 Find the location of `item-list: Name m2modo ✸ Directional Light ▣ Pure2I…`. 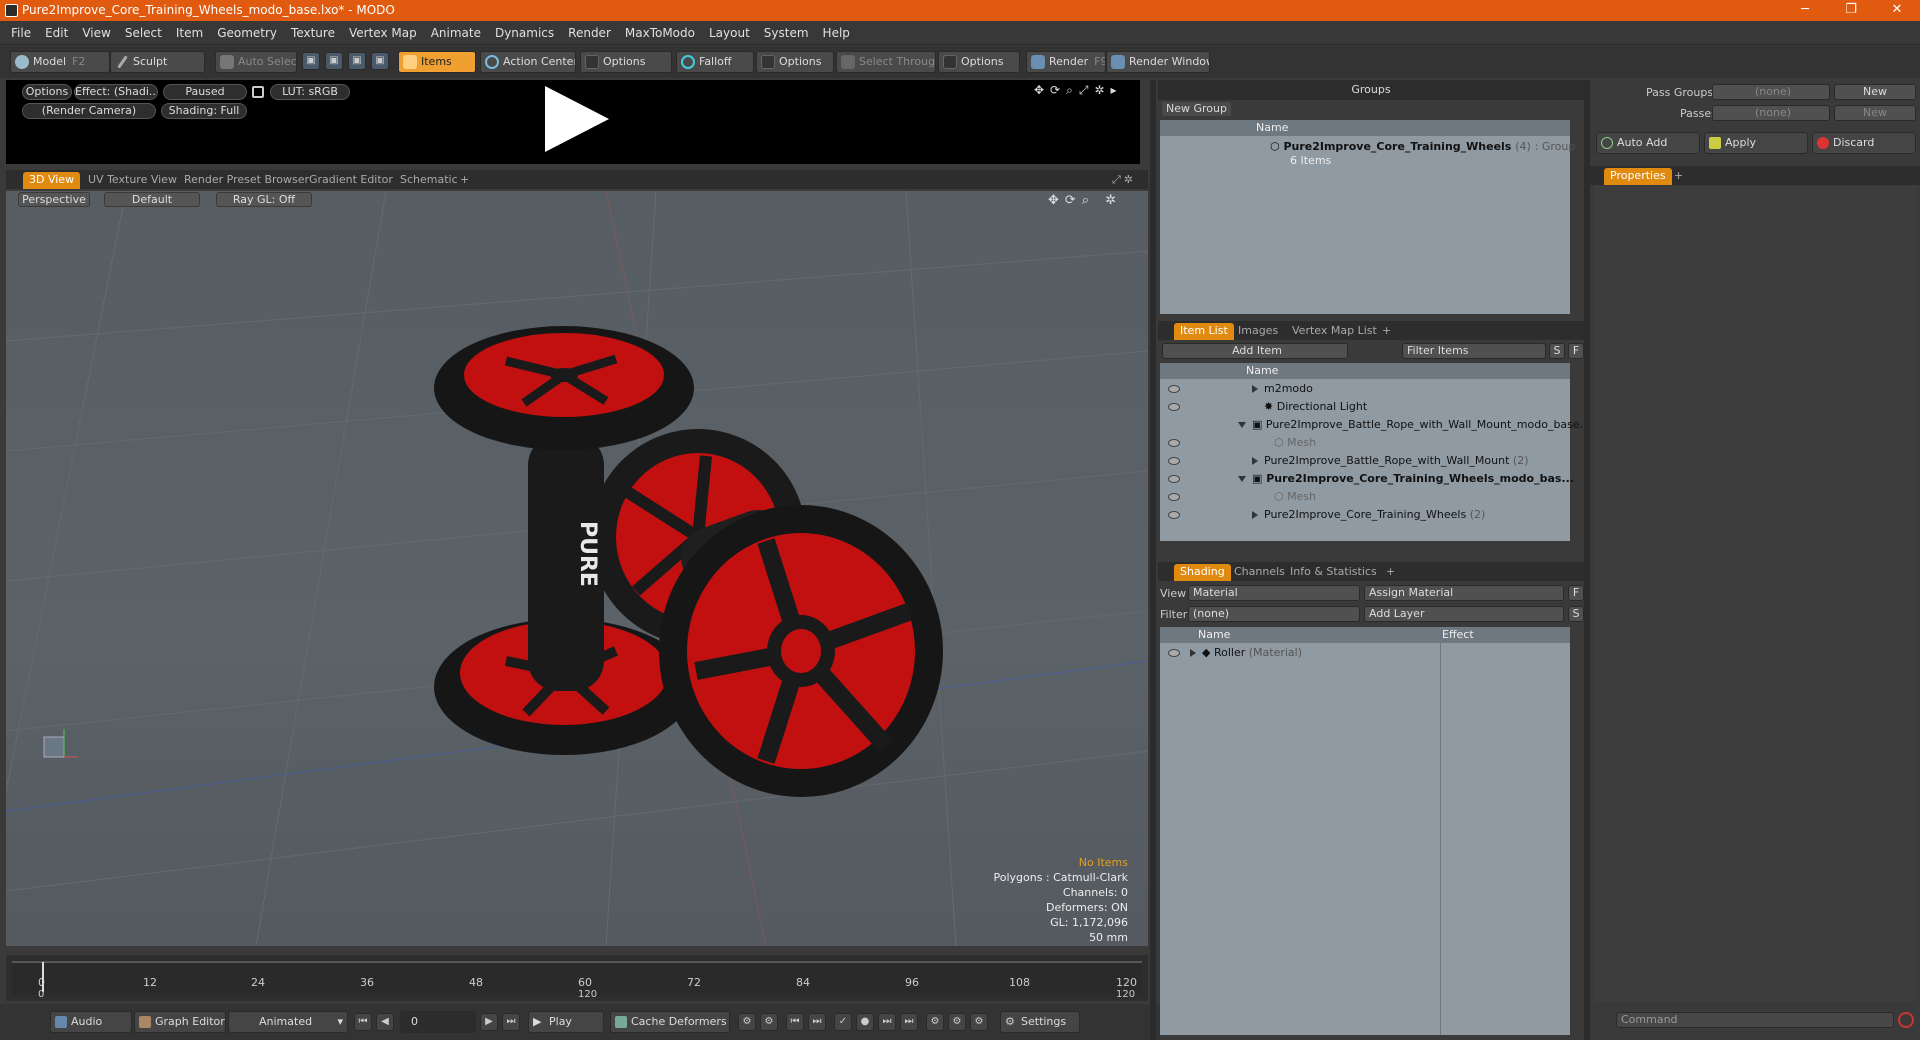

item-list: Name m2modo ✸ Directional Light ▣ Pure2I… is located at coordinates (1375, 452).